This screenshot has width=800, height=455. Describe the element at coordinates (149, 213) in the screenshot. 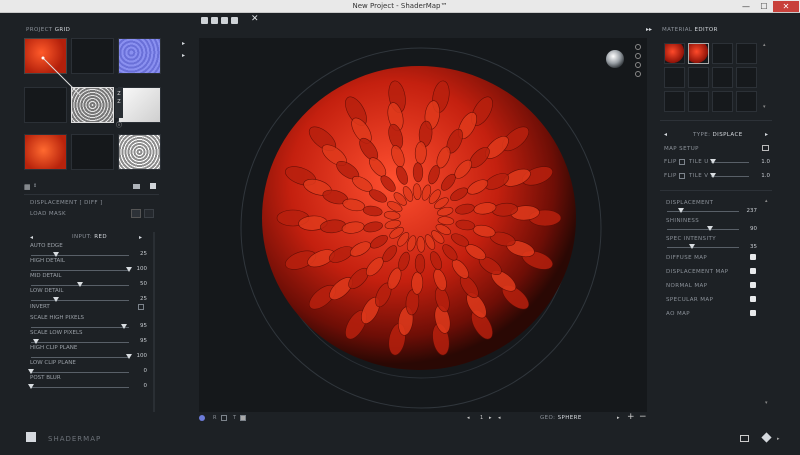

I see `clear-mask-button` at that location.